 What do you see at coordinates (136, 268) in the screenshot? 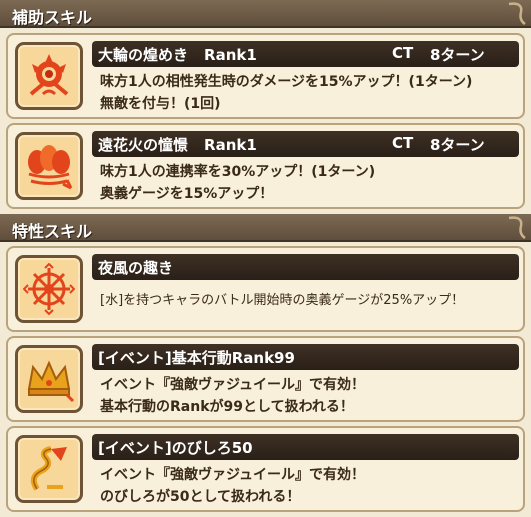
I see `skill-name: 夜風の趣き` at bounding box center [136, 268].